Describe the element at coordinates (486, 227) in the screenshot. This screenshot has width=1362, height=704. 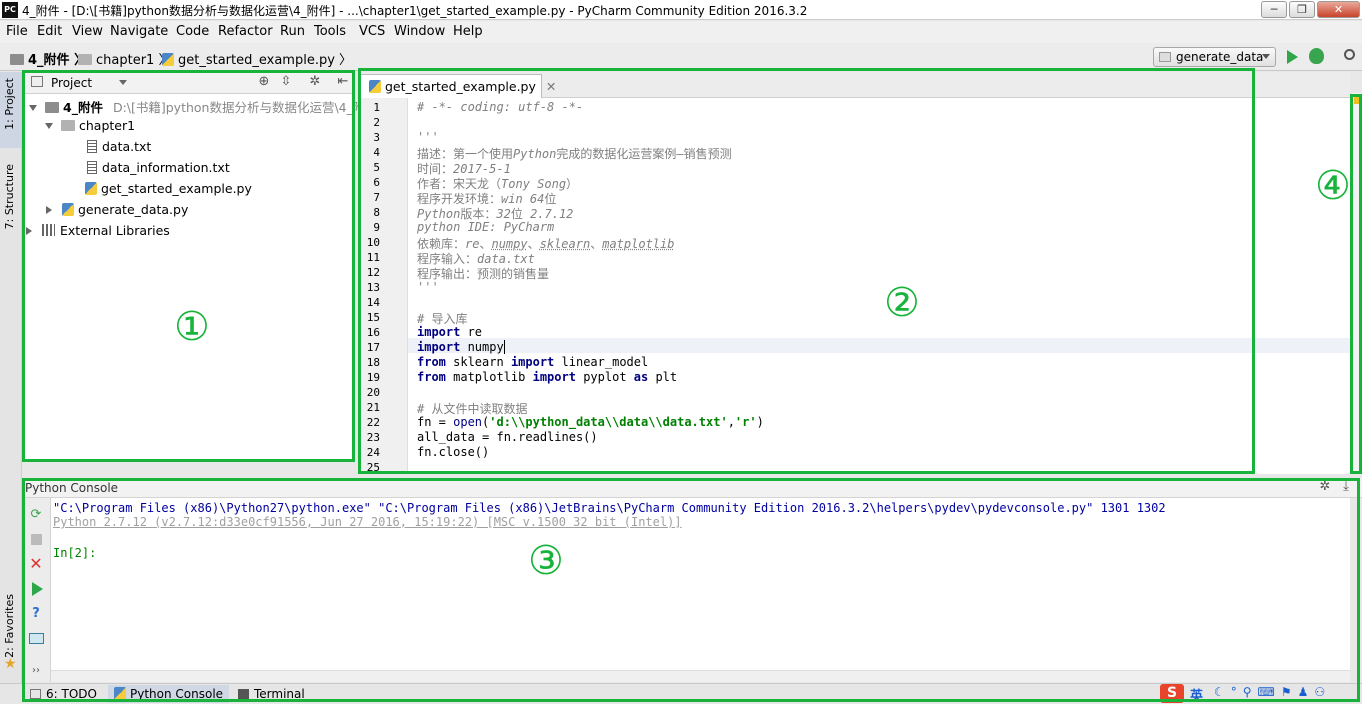
I see `code-line: python IDE: PyCharm` at that location.